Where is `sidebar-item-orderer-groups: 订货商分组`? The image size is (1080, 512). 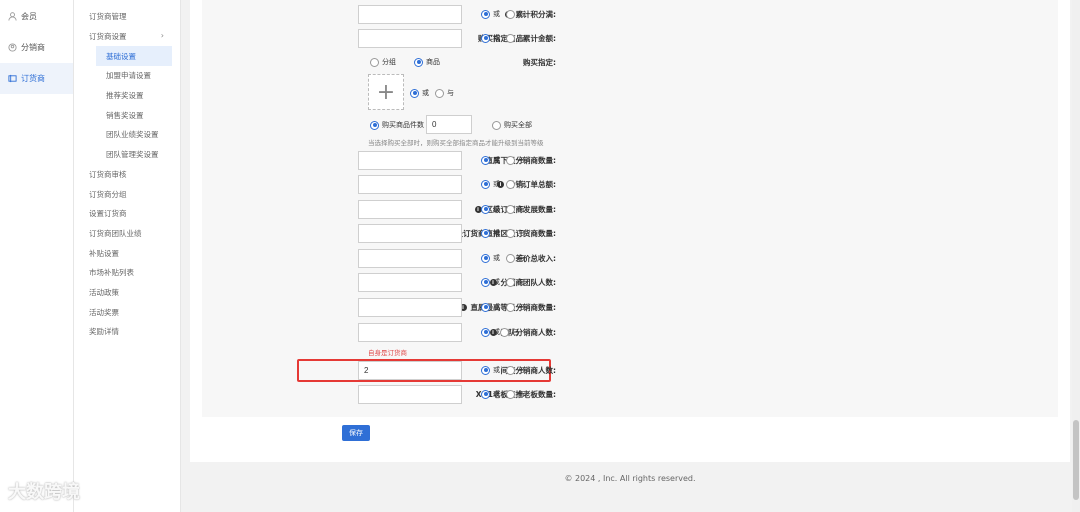 sidebar-item-orderer-groups: 订货商分组 is located at coordinates (127, 194).